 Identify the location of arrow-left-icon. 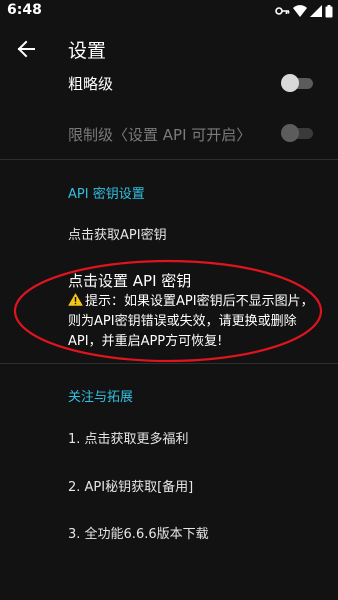
(26, 49).